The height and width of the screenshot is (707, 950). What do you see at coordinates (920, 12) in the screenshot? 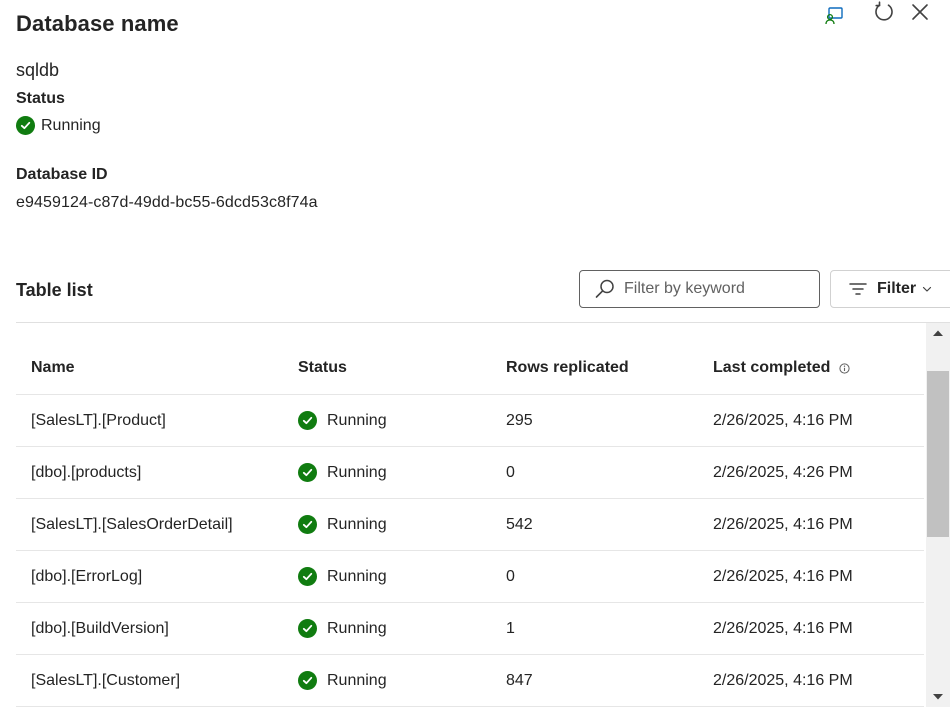
I see `close-icon` at bounding box center [920, 12].